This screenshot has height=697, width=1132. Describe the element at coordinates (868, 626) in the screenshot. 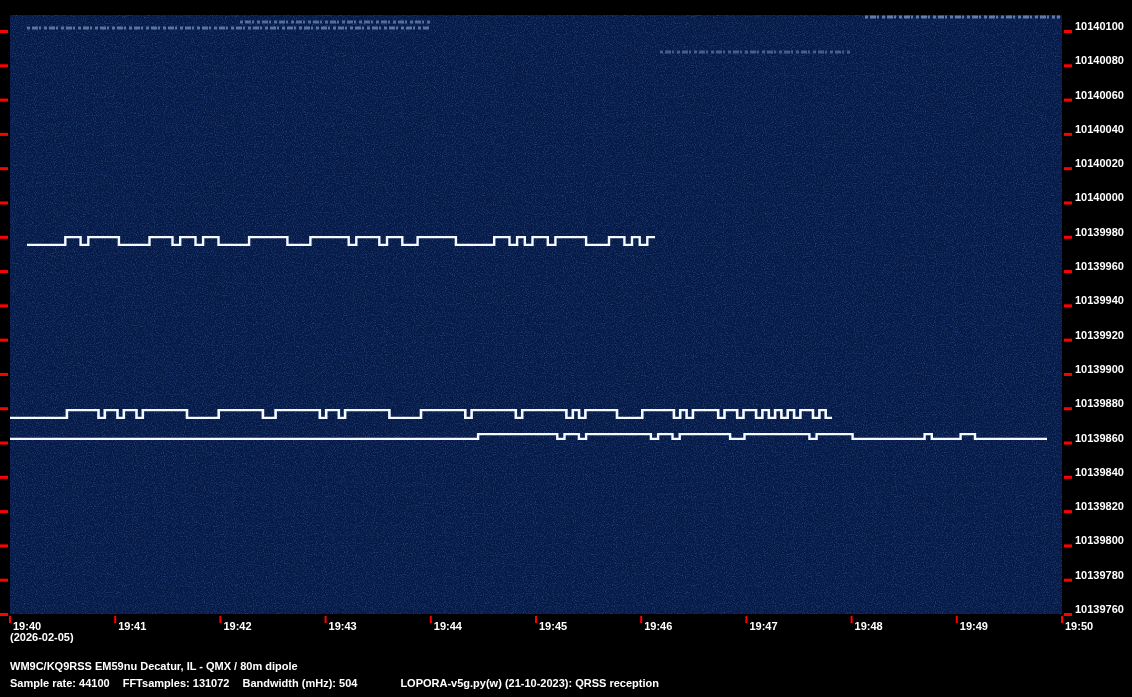

I see `time-label: 19:48` at that location.